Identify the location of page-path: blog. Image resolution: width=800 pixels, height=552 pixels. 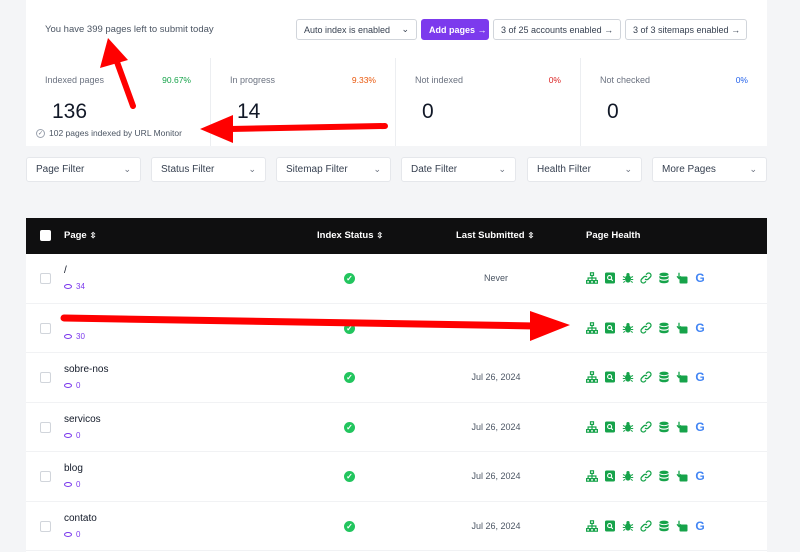
(73, 468).